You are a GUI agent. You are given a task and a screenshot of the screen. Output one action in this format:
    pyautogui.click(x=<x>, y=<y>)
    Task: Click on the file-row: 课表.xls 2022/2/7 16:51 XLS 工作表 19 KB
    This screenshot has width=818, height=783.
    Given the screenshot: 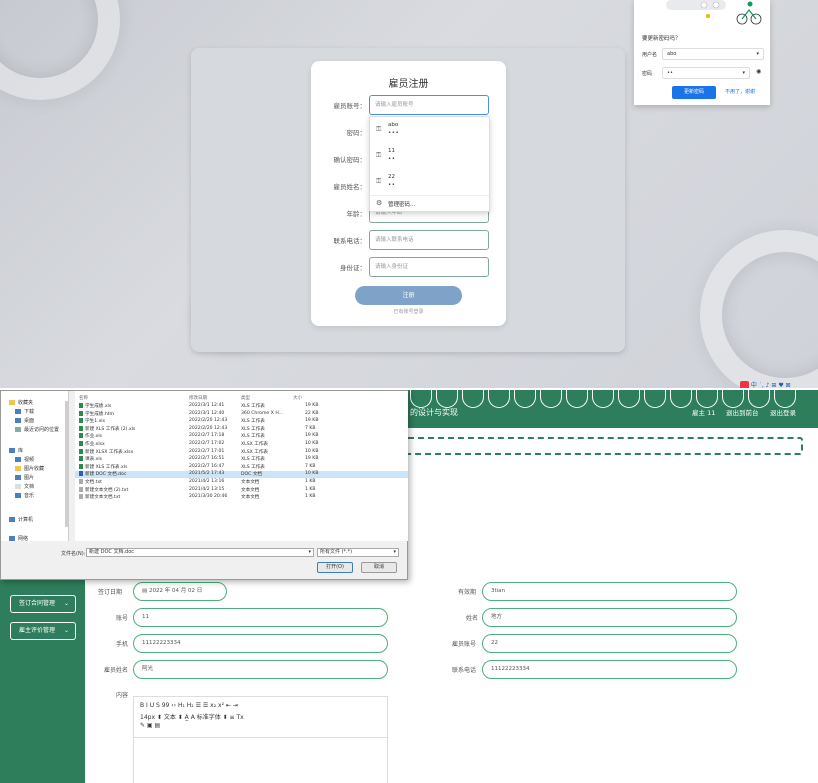 What is the action you would take?
    pyautogui.click(x=241, y=459)
    